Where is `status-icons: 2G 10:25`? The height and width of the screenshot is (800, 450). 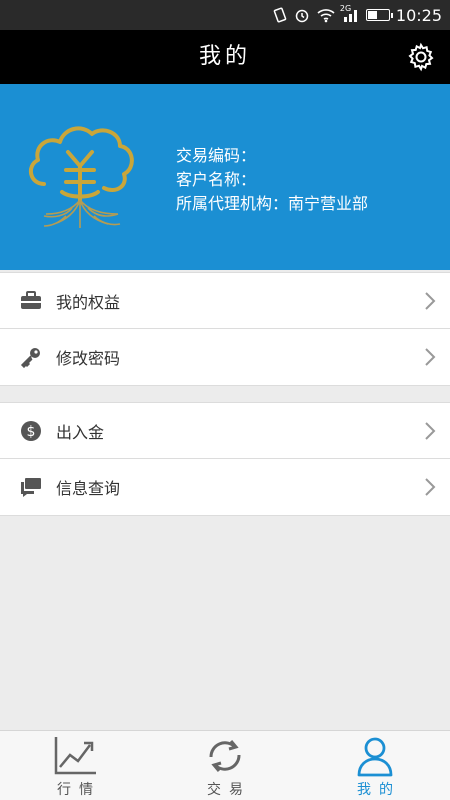
status-icons: 2G 10:25 is located at coordinates (357, 15).